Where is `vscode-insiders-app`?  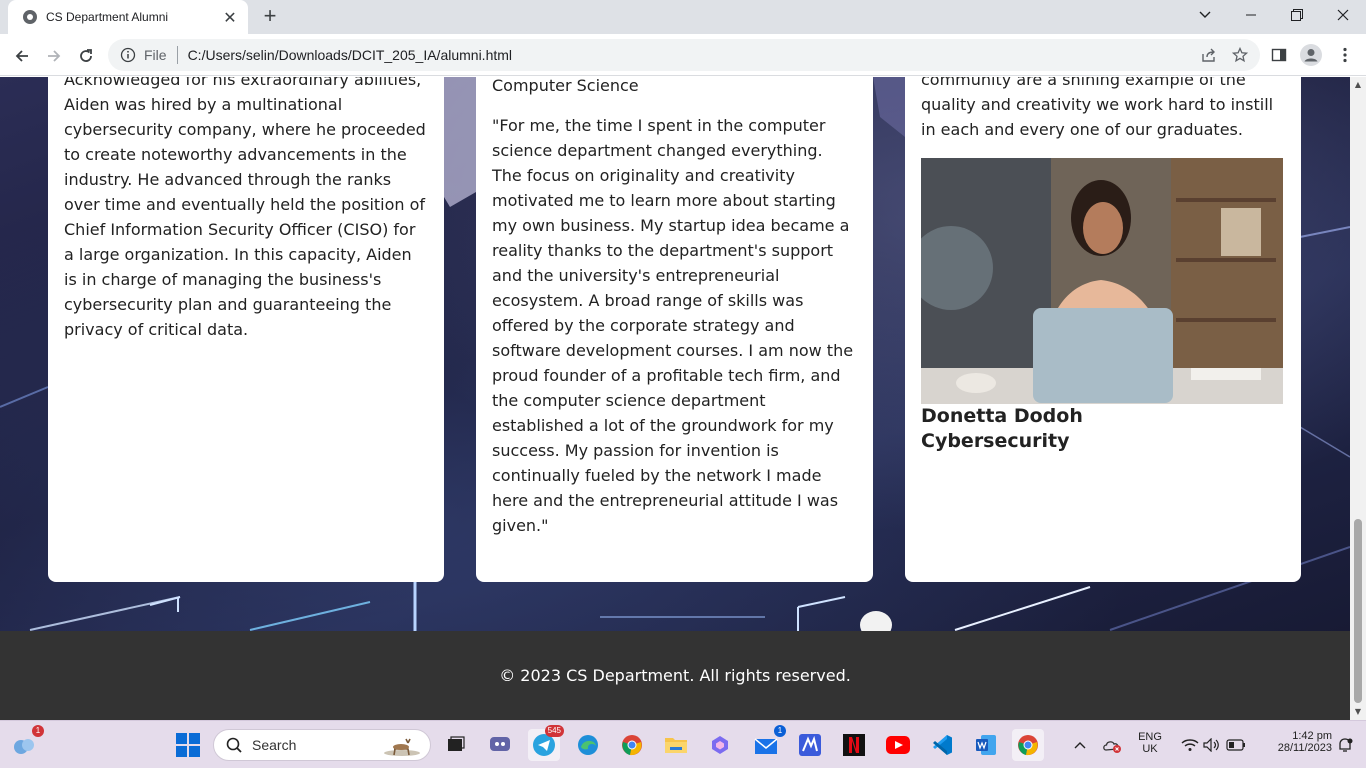 vscode-insiders-app is located at coordinates (810, 745).